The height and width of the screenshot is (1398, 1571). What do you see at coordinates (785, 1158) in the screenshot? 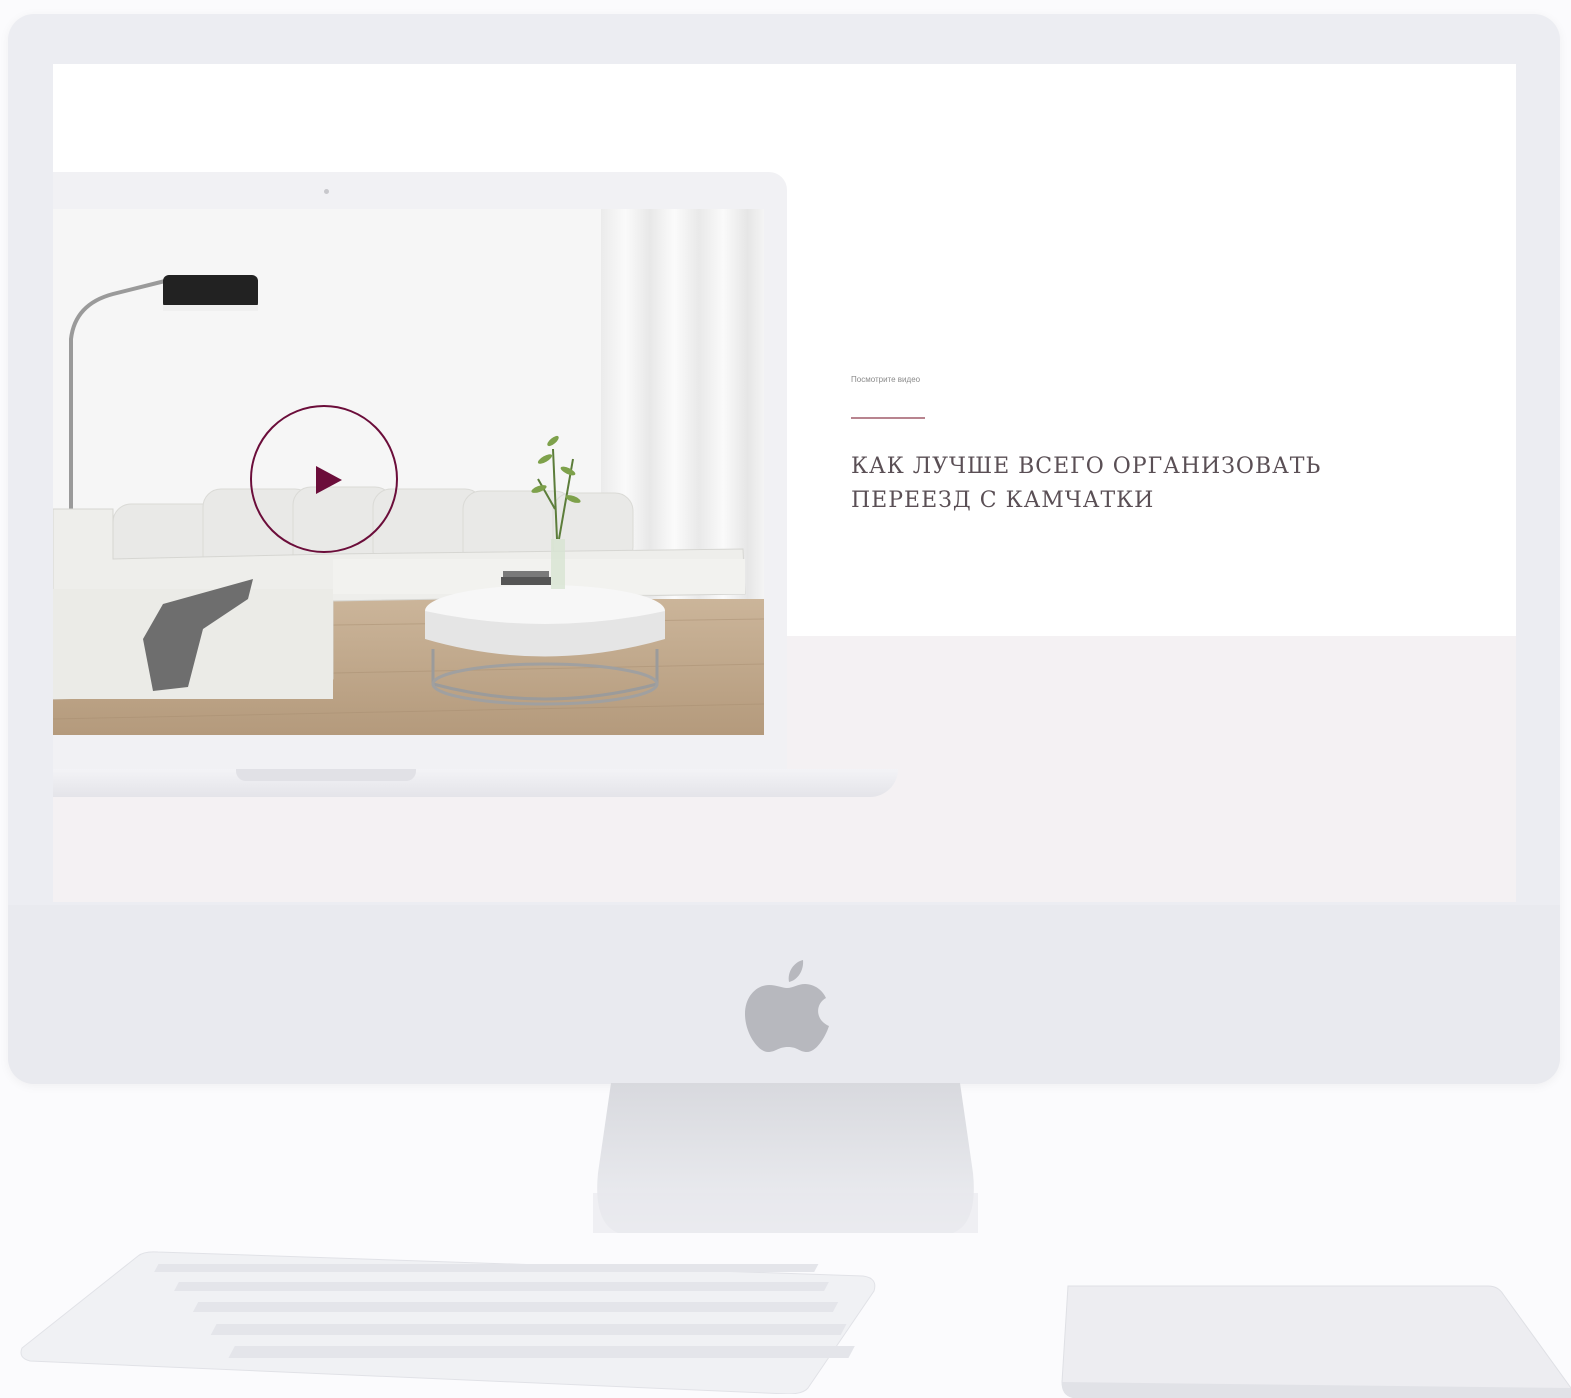
I see `imac-stand` at bounding box center [785, 1158].